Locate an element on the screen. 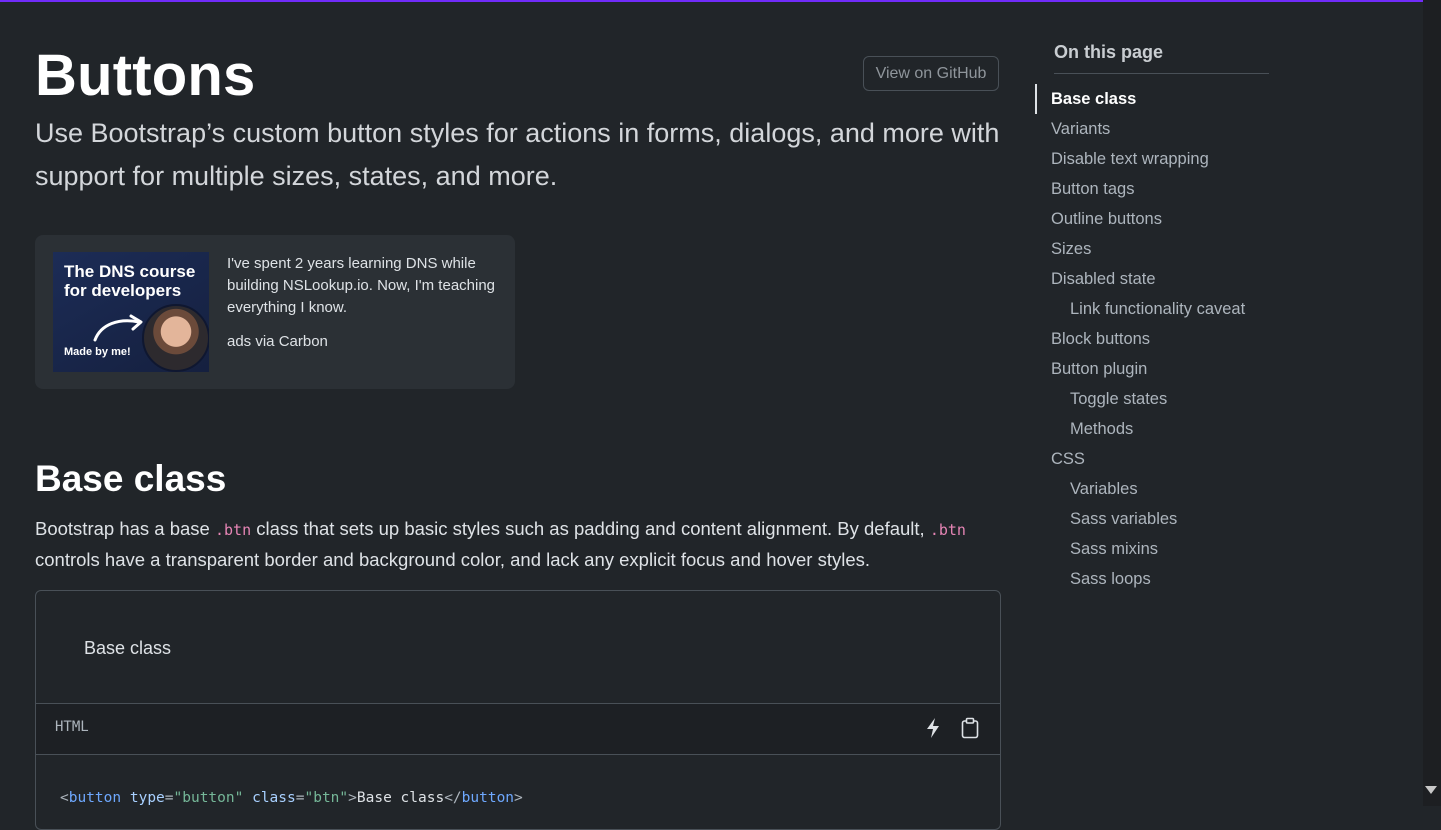 This screenshot has width=1441, height=830. ad-image-title: The DNS course for developers is located at coordinates (130, 281).